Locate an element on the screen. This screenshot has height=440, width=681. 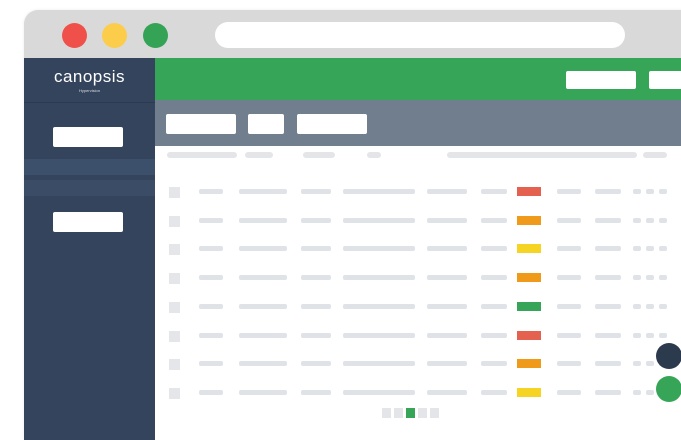
maximize-dot is located at coordinates (155, 35).